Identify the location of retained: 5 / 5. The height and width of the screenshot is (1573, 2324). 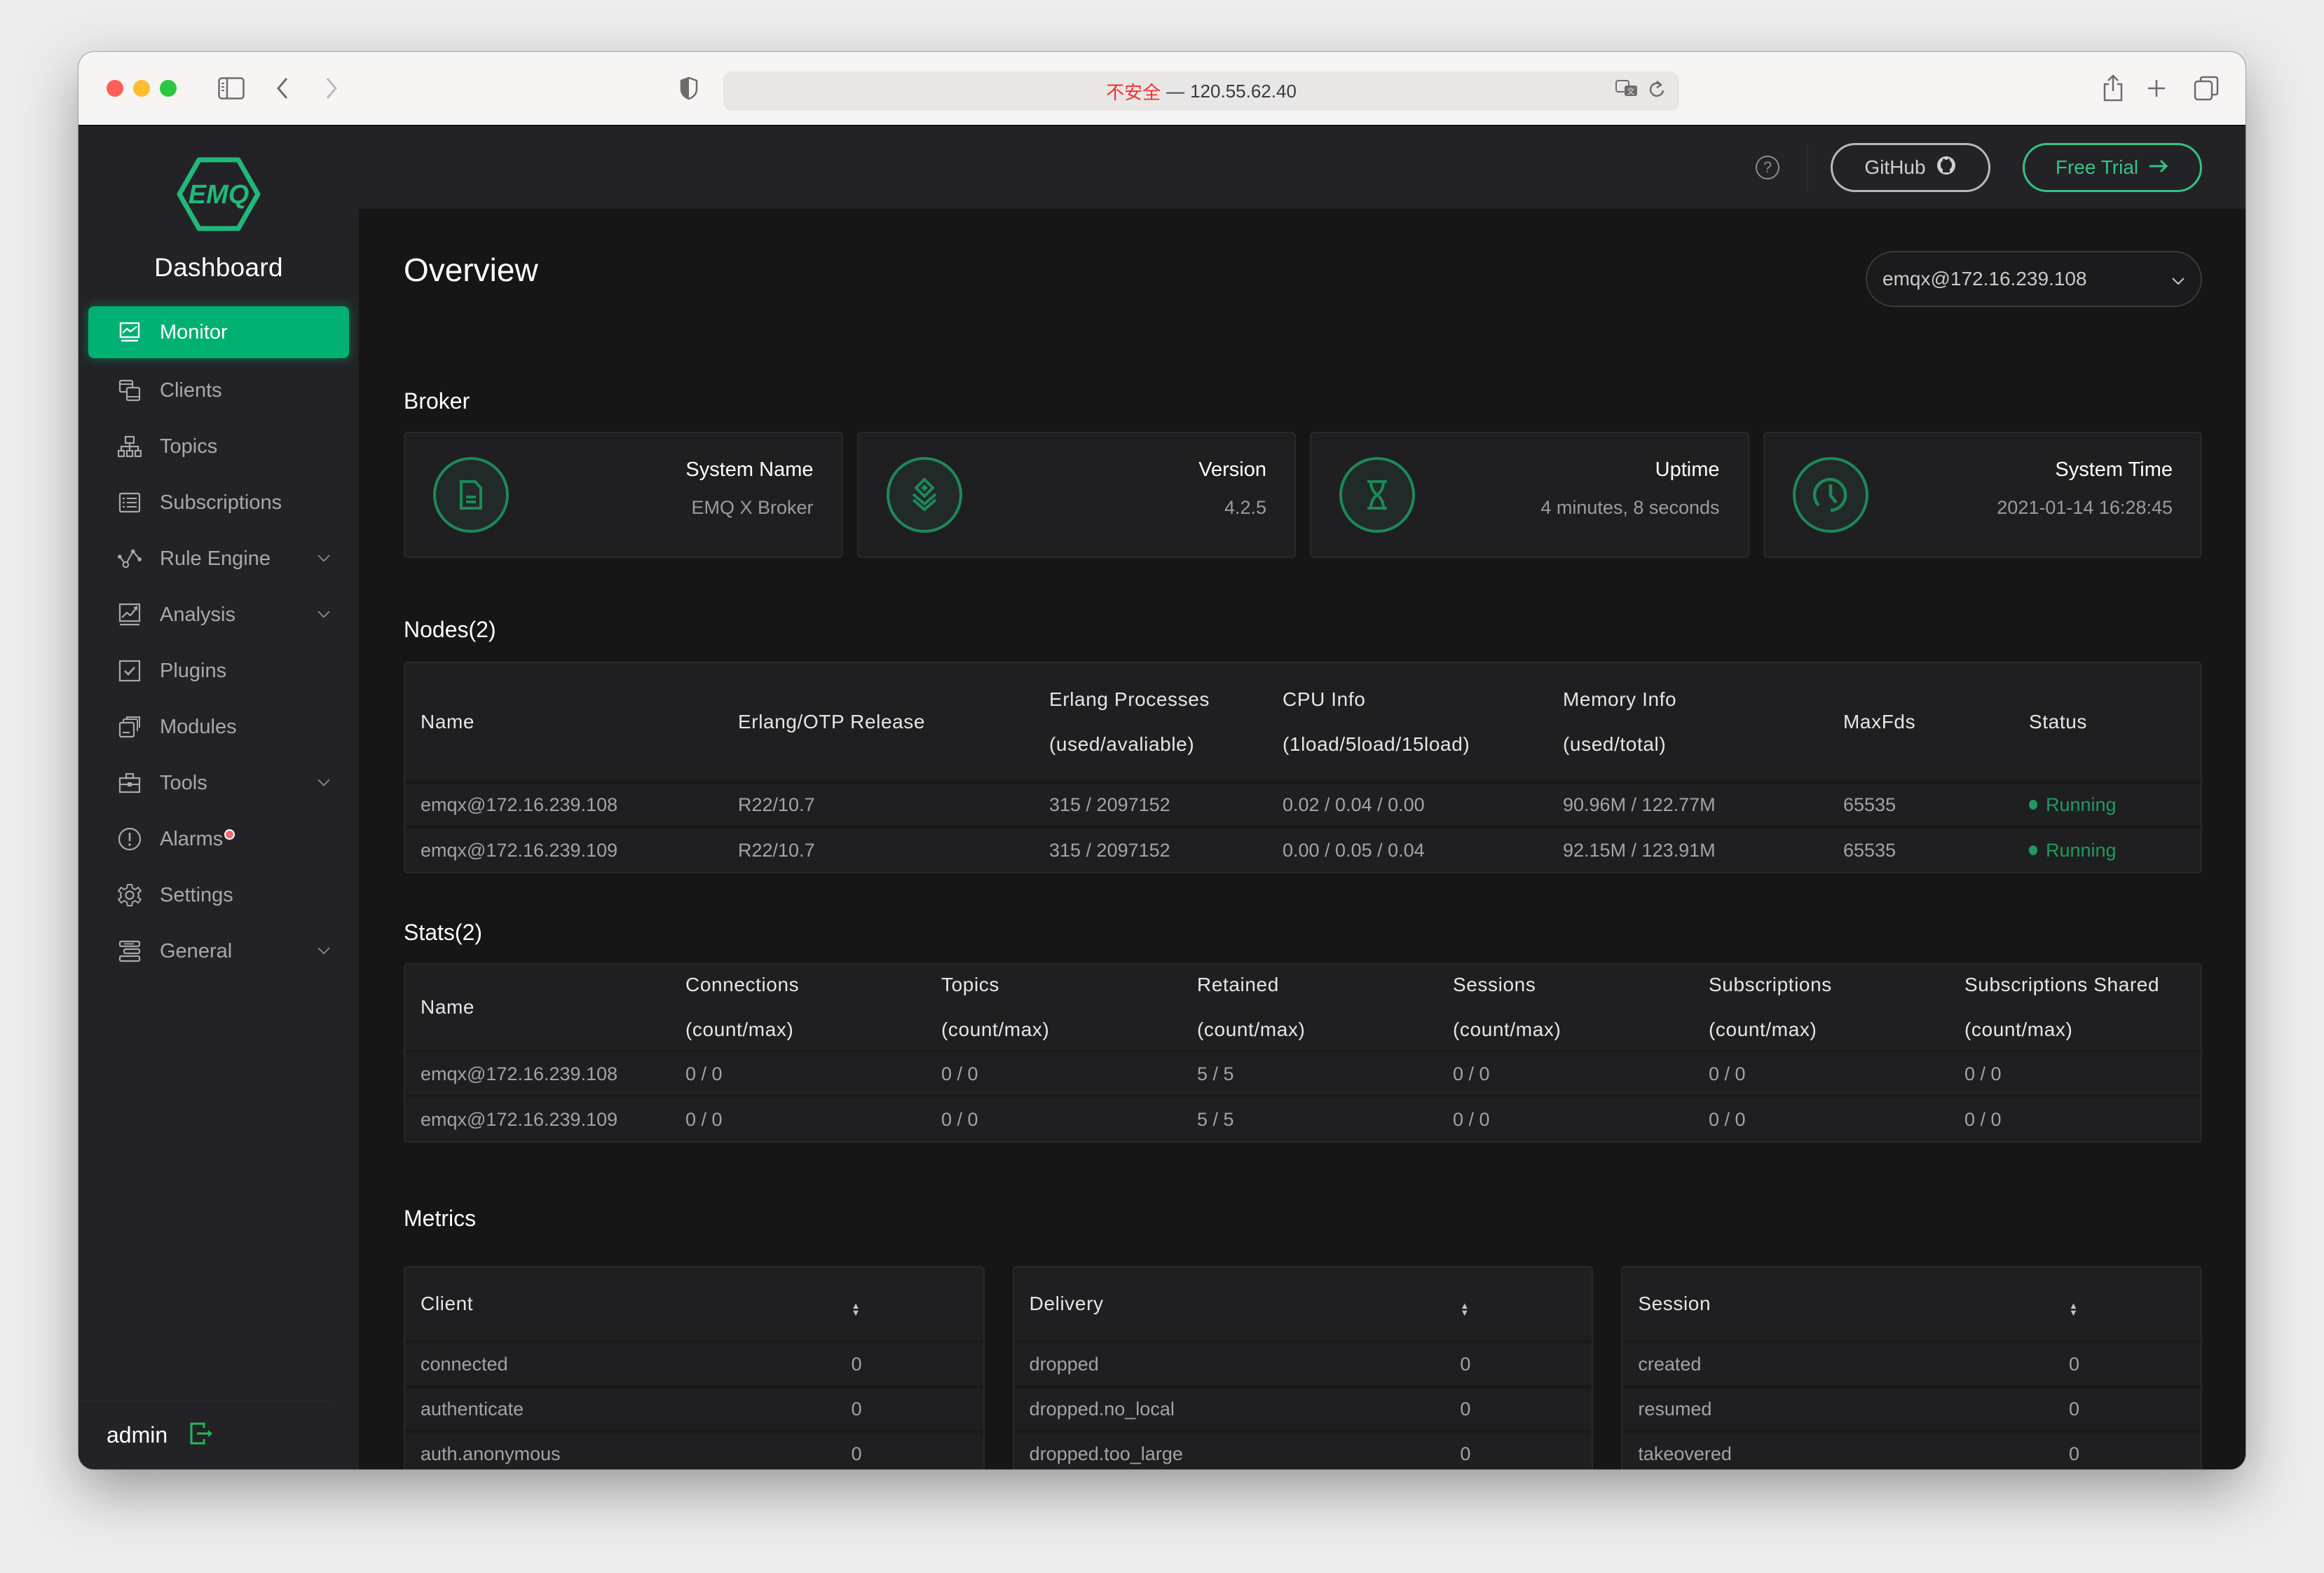
(1309, 1073).